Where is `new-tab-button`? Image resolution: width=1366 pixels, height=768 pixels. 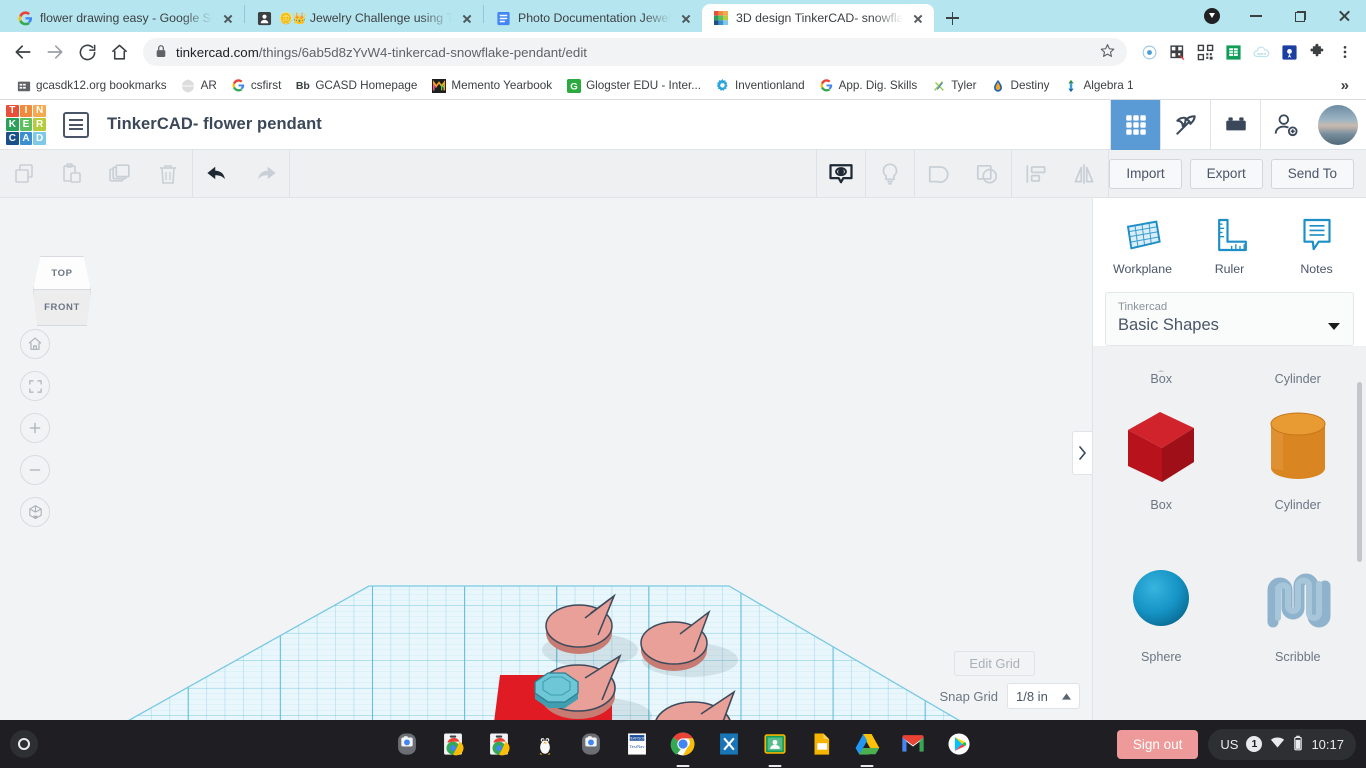 new-tab-button is located at coordinates (952, 18).